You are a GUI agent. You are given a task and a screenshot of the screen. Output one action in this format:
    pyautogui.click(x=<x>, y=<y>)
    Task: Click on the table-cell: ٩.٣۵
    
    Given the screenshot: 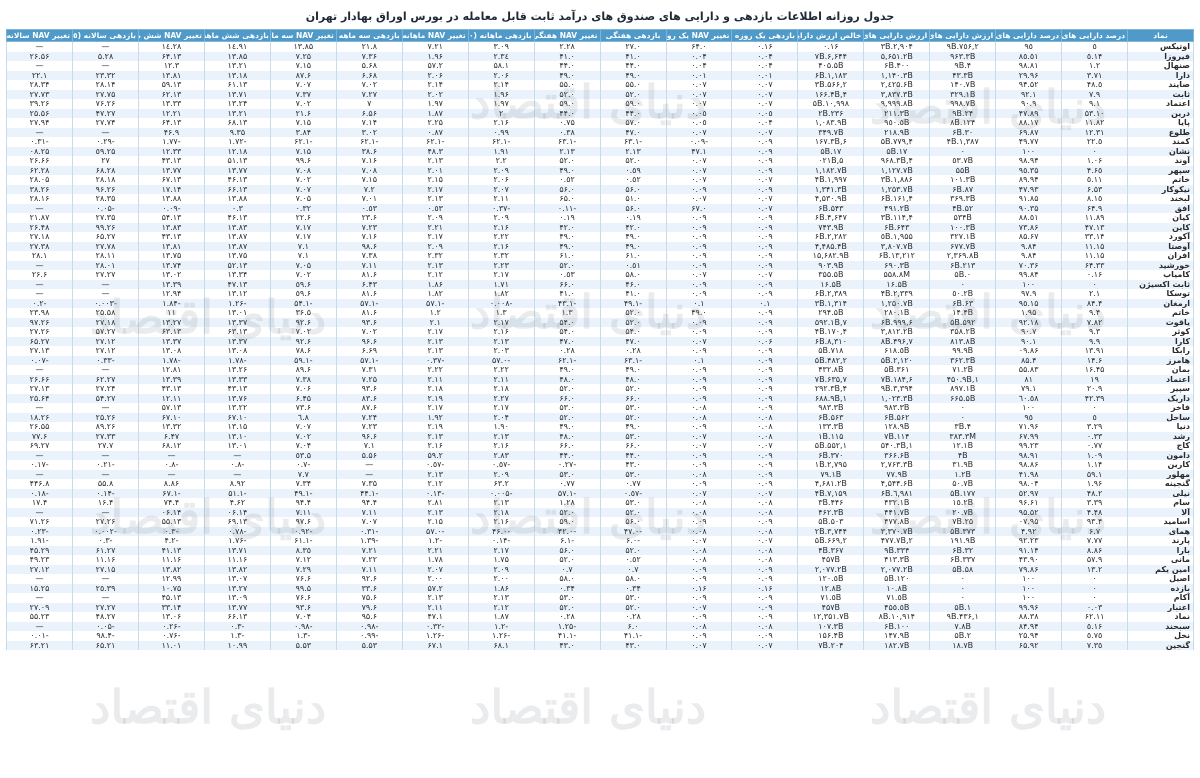 What is the action you would take?
    pyautogui.click(x=237, y=132)
    